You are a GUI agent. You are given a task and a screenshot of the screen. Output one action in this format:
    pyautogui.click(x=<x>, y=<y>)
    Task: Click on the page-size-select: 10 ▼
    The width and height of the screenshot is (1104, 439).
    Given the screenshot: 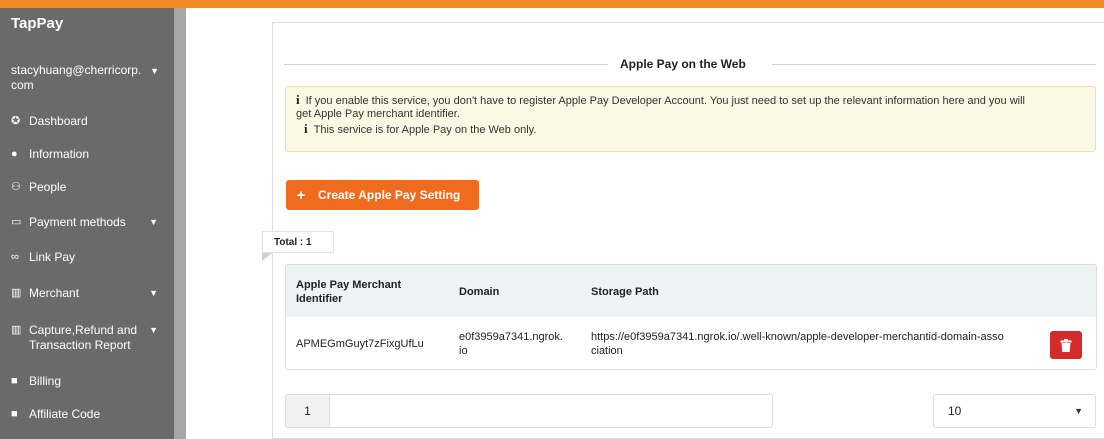 What is the action you would take?
    pyautogui.click(x=1014, y=411)
    